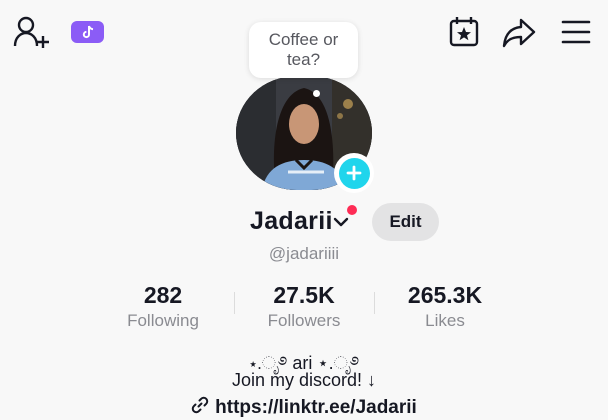  I want to click on stat-value: 265.3K, so click(445, 295).